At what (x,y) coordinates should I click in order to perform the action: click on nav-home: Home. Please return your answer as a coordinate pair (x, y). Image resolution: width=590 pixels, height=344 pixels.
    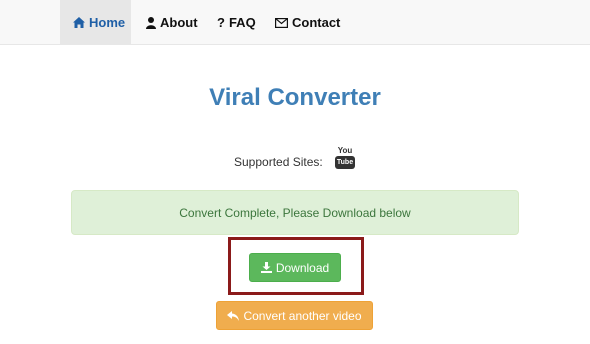
    Looking at the image, I should click on (95, 22).